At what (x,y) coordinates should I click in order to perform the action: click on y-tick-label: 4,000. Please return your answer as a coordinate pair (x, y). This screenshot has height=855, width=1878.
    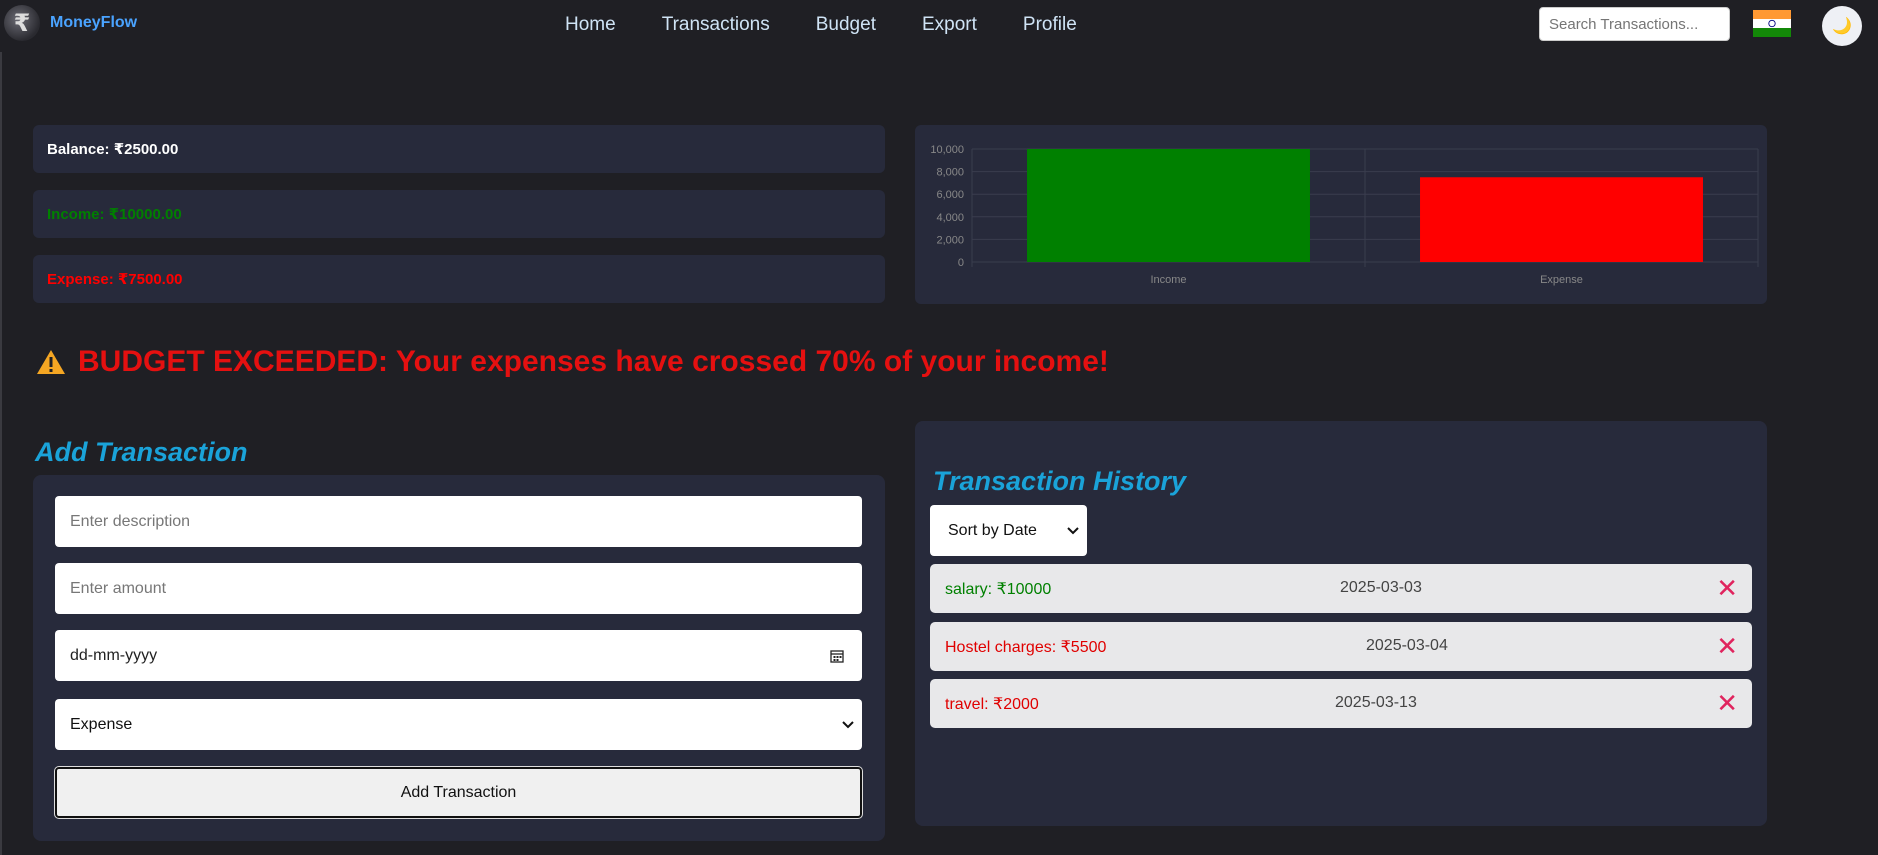
    Looking at the image, I should click on (950, 218).